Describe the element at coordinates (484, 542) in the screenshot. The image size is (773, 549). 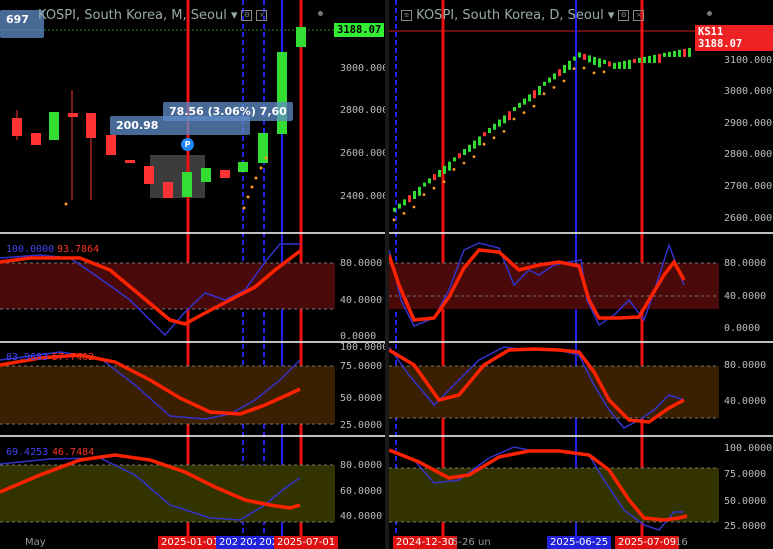
I see `x-label: un` at that location.